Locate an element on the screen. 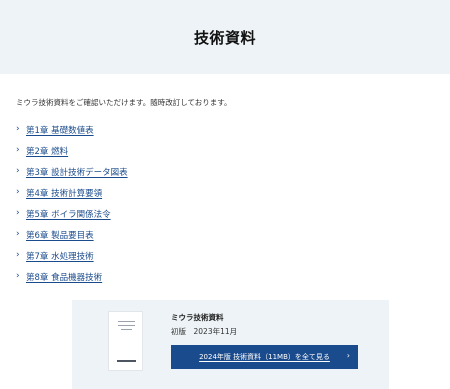 Image resolution: width=450 pixels, height=389 pixels. chapter-item-1: › 第1章 基礎数値表 is located at coordinates (72, 129).